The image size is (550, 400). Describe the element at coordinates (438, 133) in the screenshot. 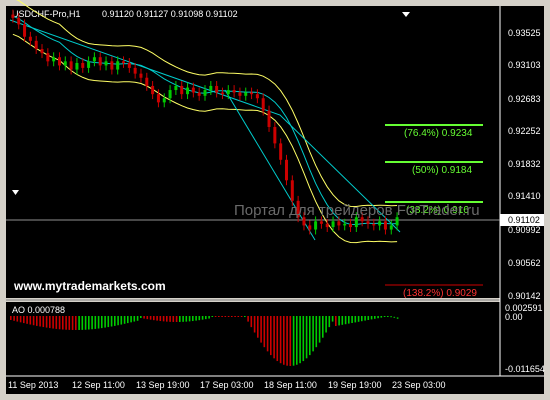

I see `fib-label-76: (76.4%) 0.9234` at that location.